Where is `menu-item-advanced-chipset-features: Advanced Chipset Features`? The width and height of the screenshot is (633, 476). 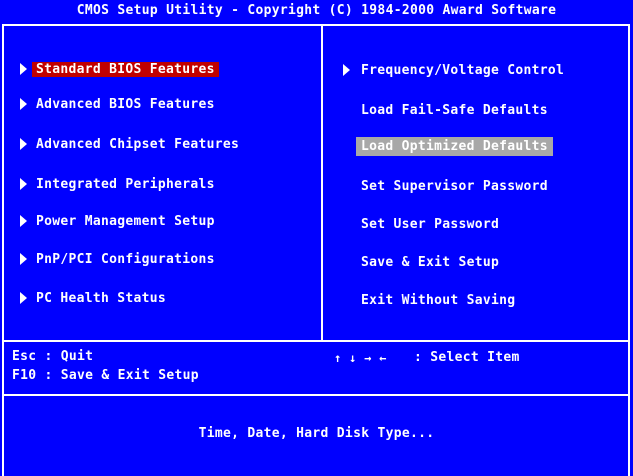 menu-item-advanced-chipset-features: Advanced Chipset Features is located at coordinates (137, 145).